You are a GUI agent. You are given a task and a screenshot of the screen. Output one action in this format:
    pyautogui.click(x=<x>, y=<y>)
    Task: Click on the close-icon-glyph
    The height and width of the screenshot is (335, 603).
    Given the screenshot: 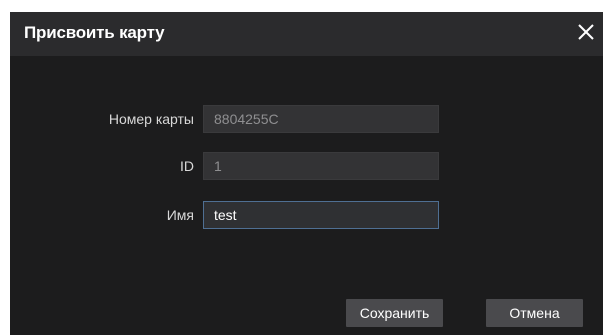 What is the action you would take?
    pyautogui.click(x=586, y=32)
    